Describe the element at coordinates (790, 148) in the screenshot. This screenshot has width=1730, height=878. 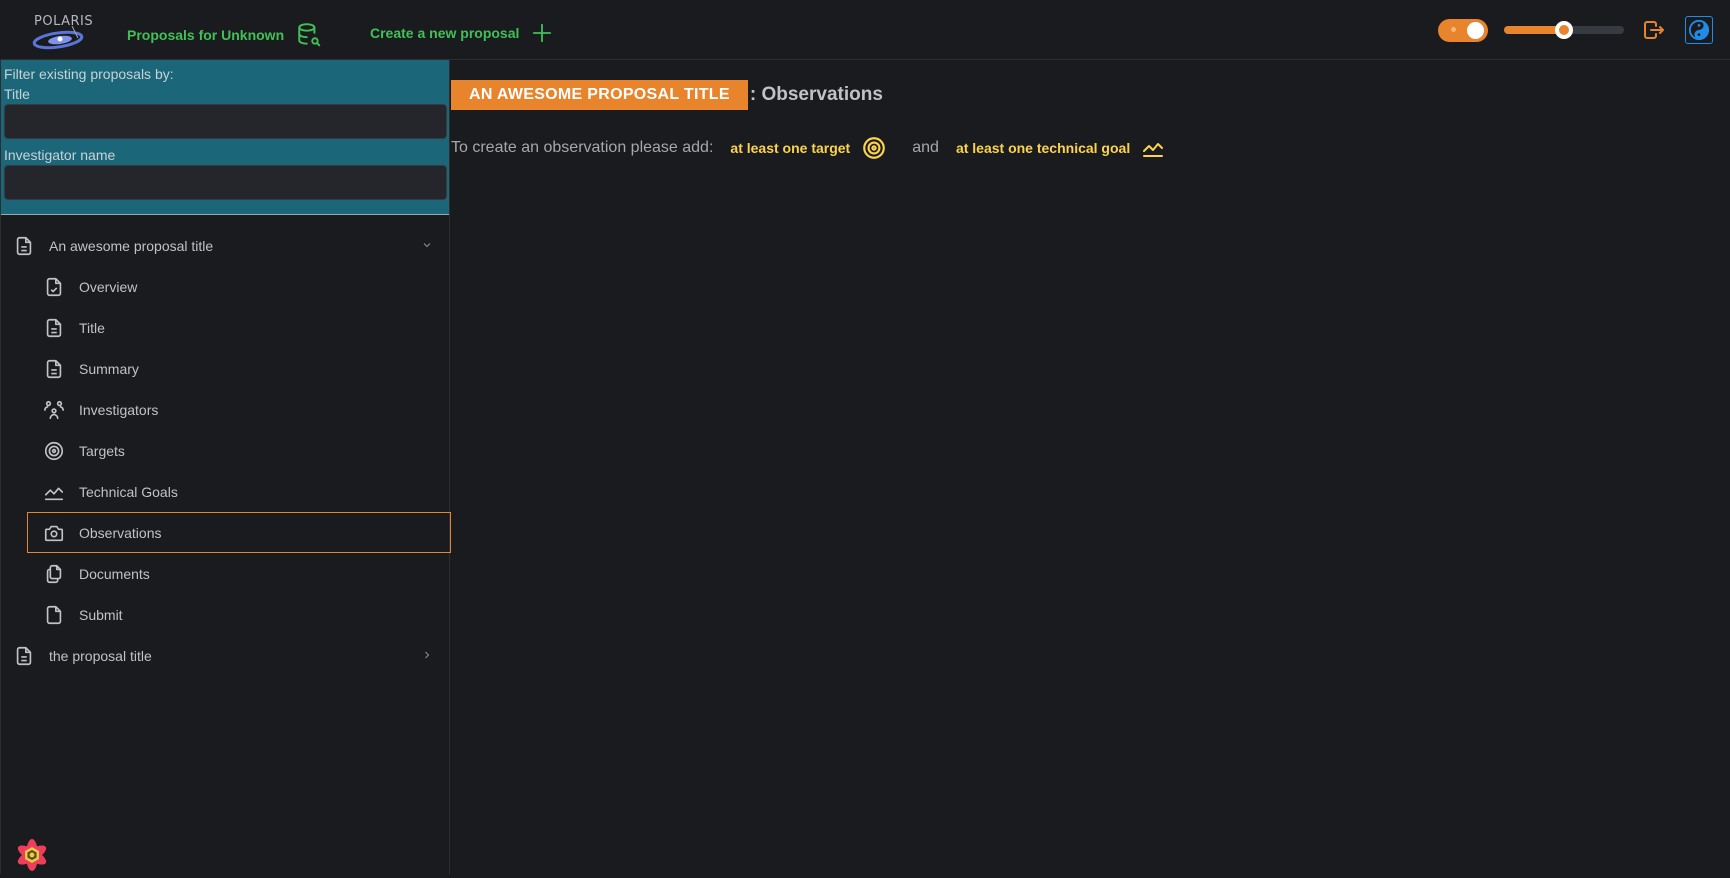
I see `add-target-link: at least one target` at that location.